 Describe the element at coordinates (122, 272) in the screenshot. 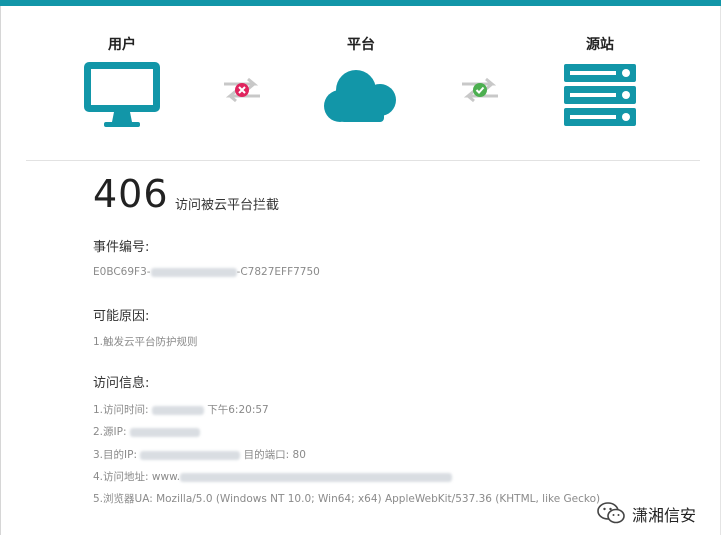

I see `event-id-prefix: E0BC69F3-` at that location.